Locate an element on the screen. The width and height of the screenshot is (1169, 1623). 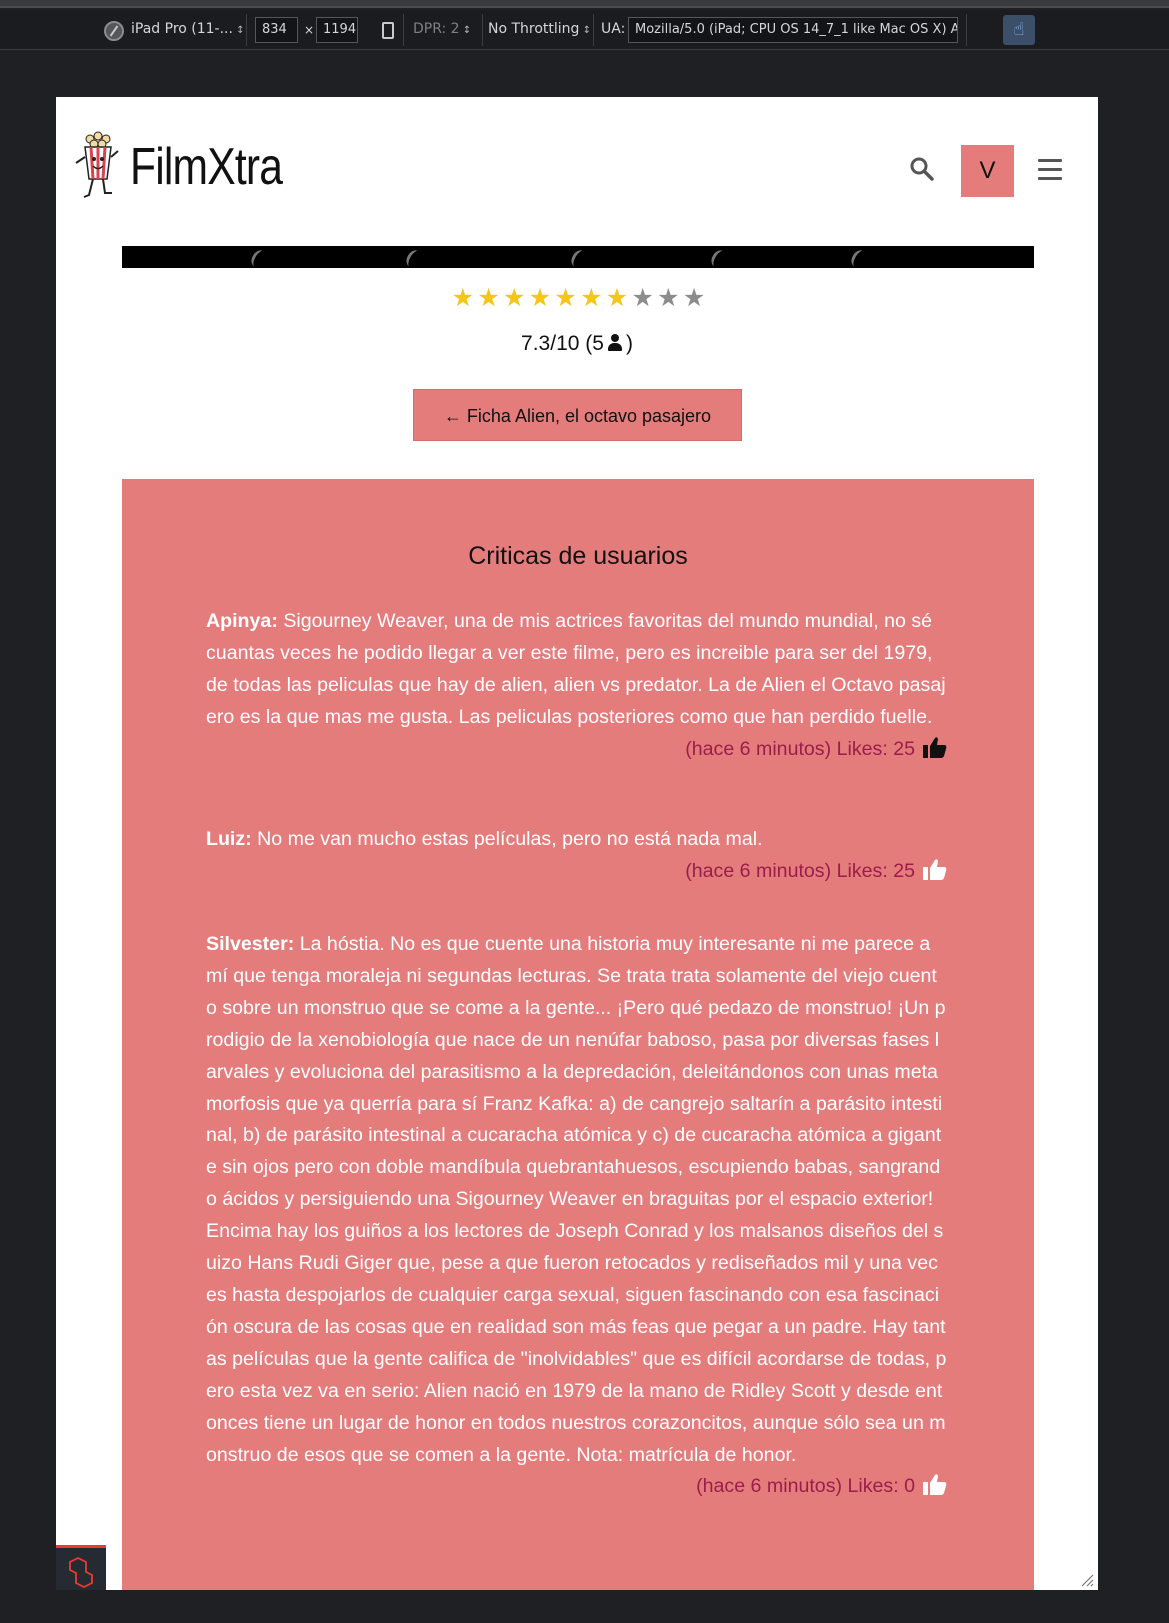
viewport-height-input: 1194 is located at coordinates (337, 30).